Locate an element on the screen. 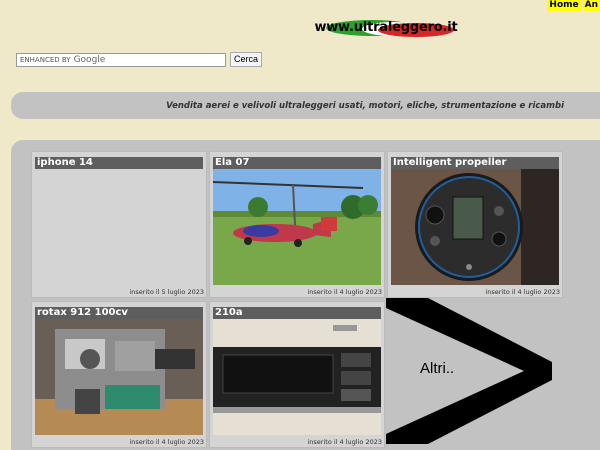 The image size is (600, 450). more-label: Altri.. is located at coordinates (437, 368).